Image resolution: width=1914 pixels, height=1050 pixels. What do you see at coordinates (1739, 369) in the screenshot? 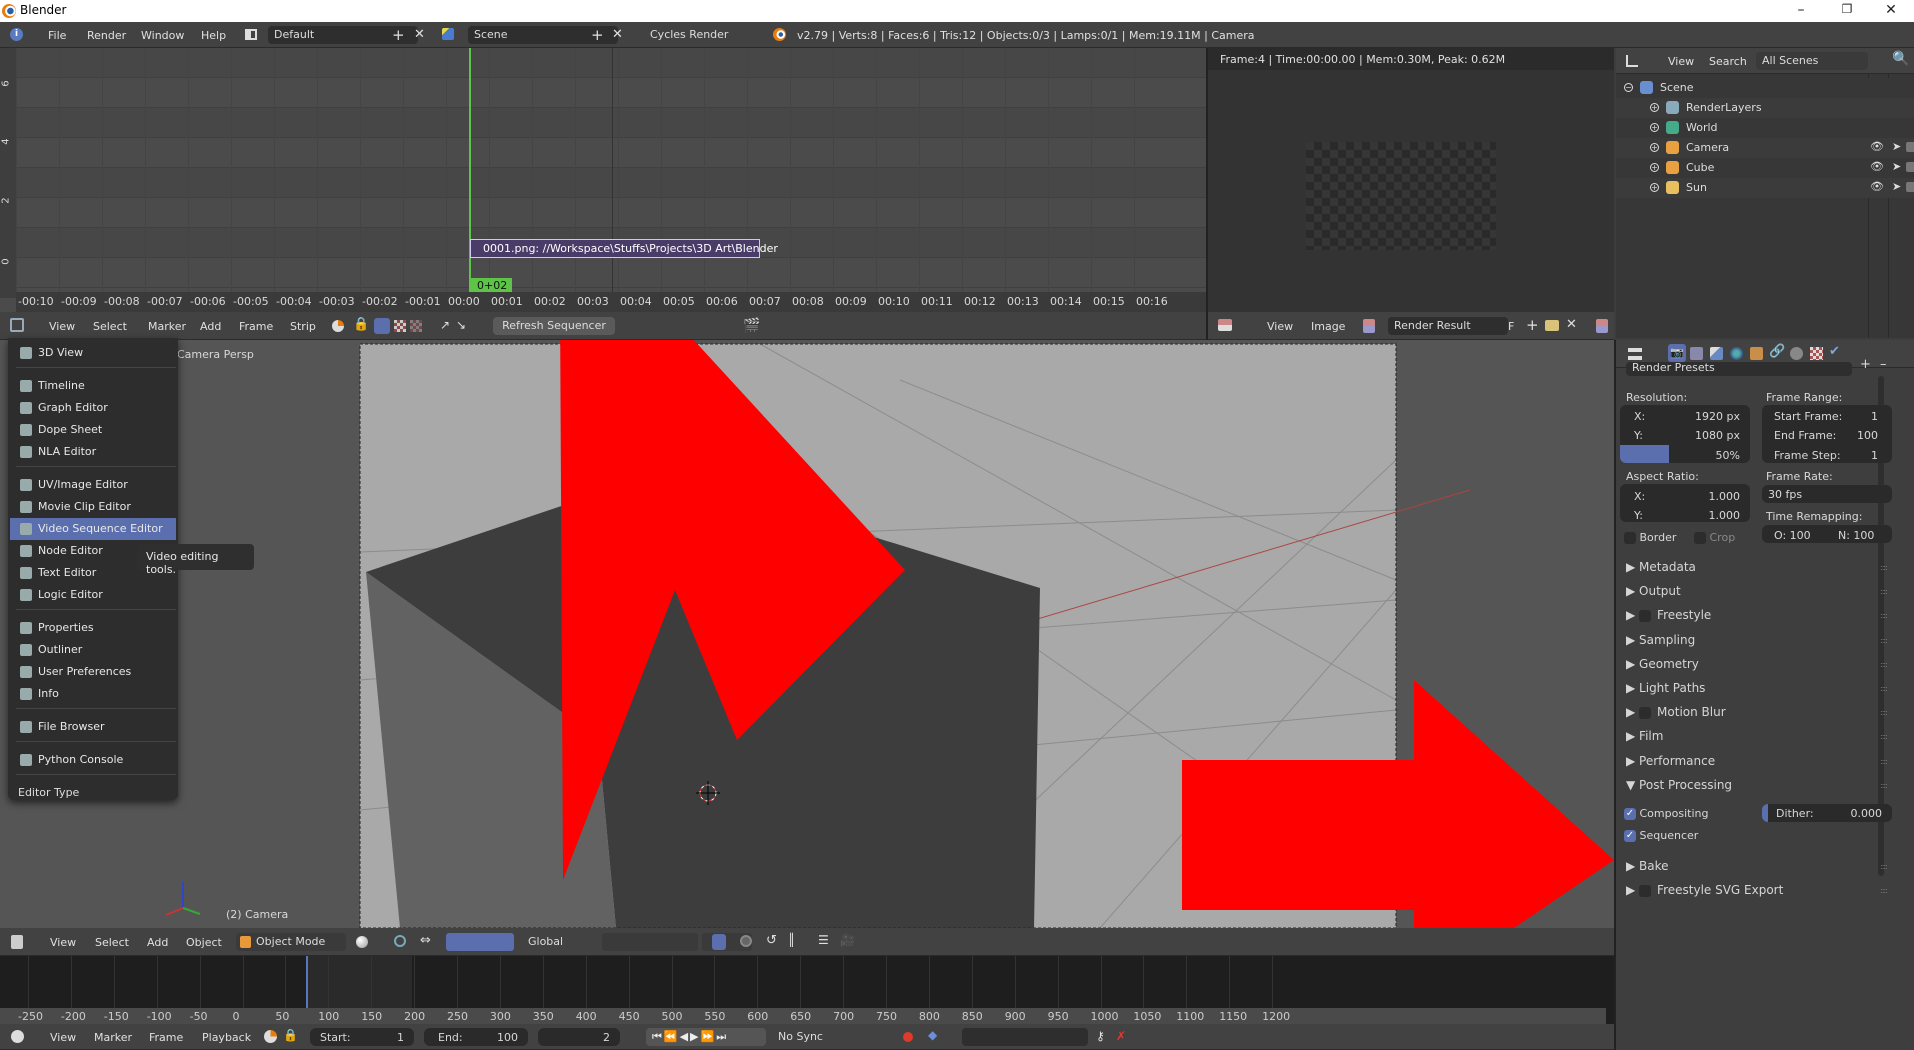
I see `render-presets-dropdown: Render Presets` at bounding box center [1739, 369].